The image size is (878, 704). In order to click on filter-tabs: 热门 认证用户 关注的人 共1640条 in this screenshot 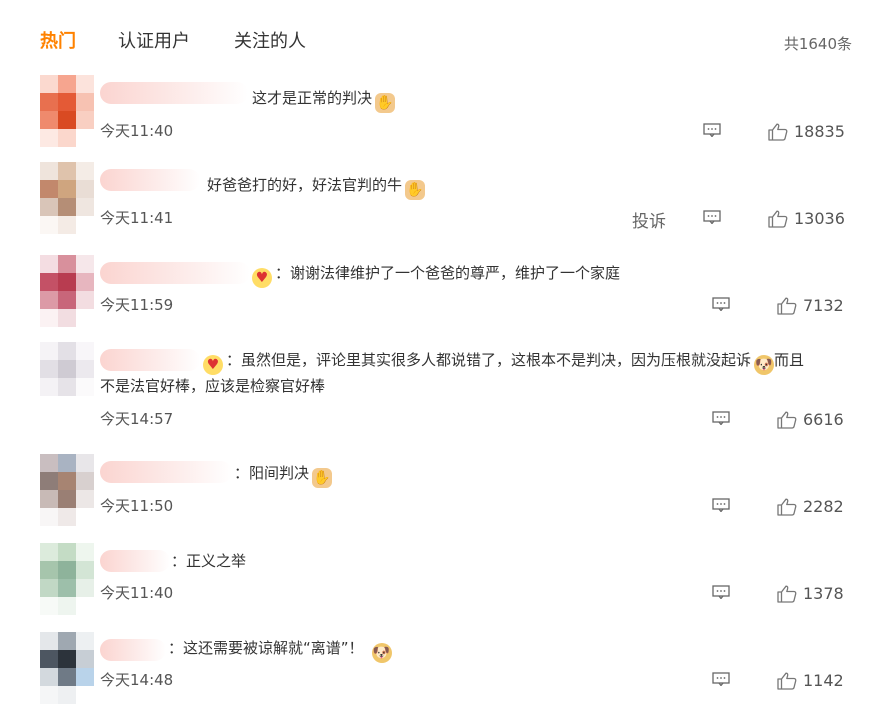, I will do `click(439, 40)`.